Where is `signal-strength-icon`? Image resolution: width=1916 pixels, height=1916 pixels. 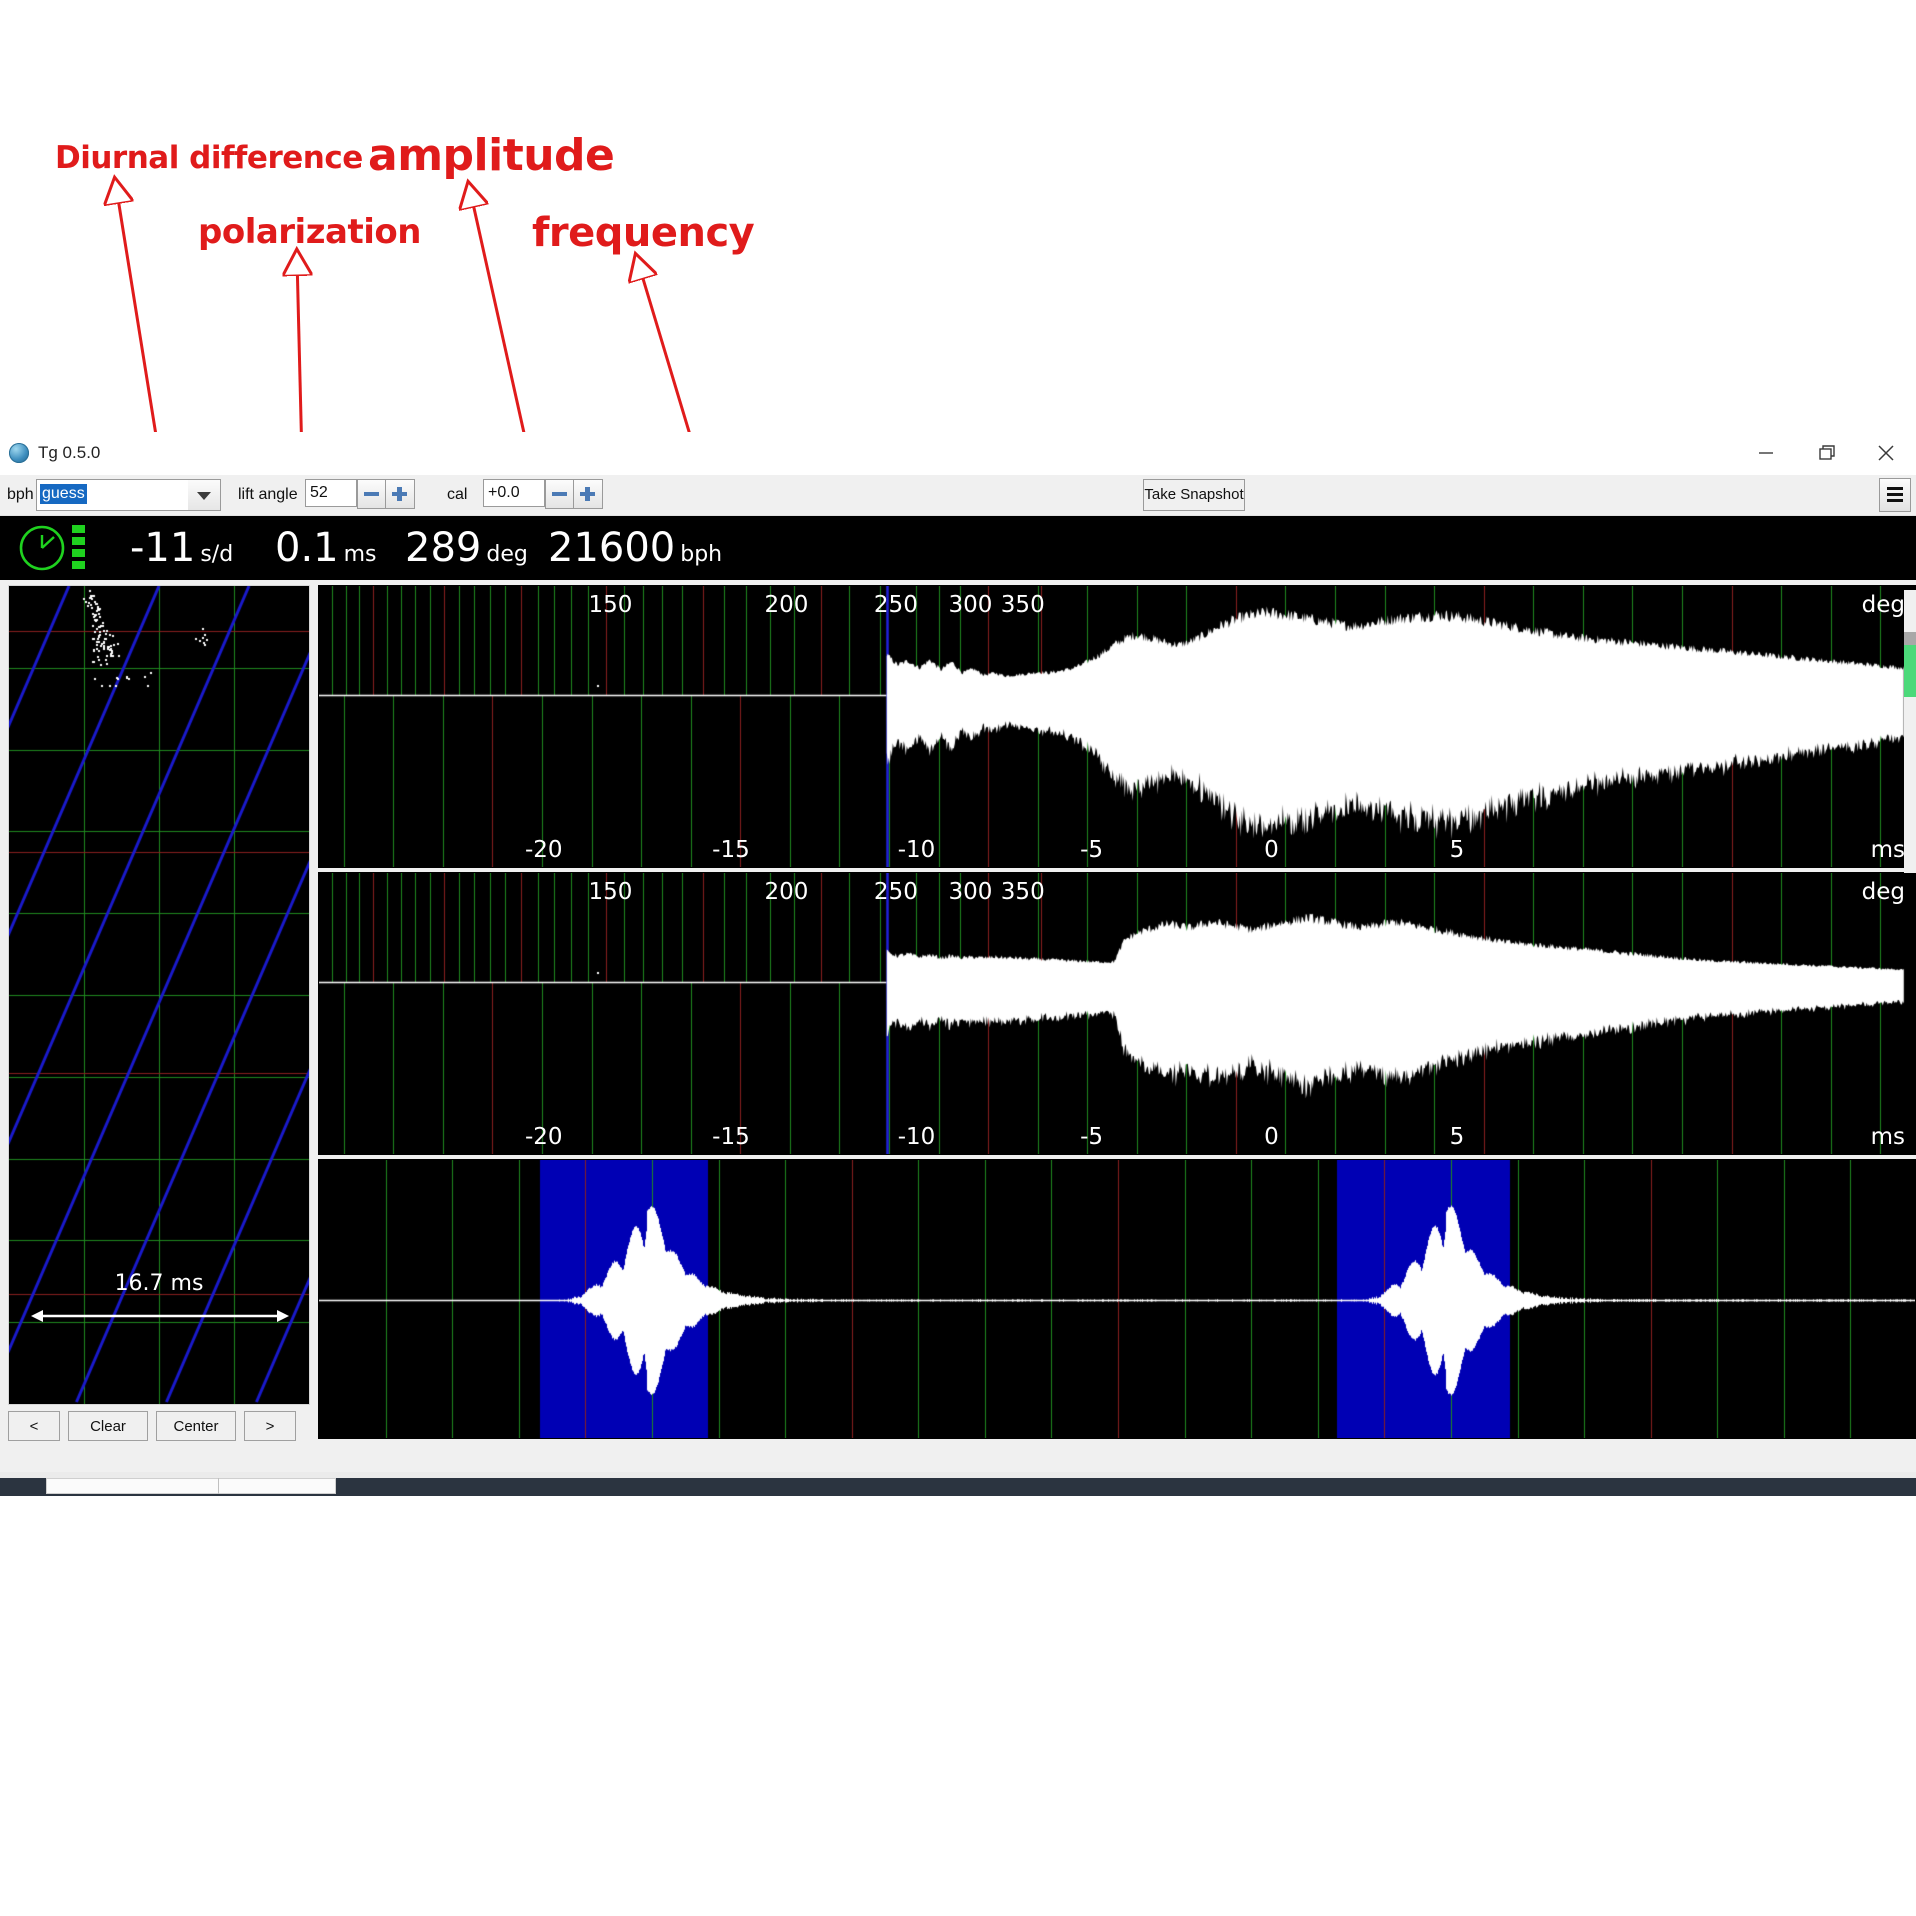 signal-strength-icon is located at coordinates (79, 548).